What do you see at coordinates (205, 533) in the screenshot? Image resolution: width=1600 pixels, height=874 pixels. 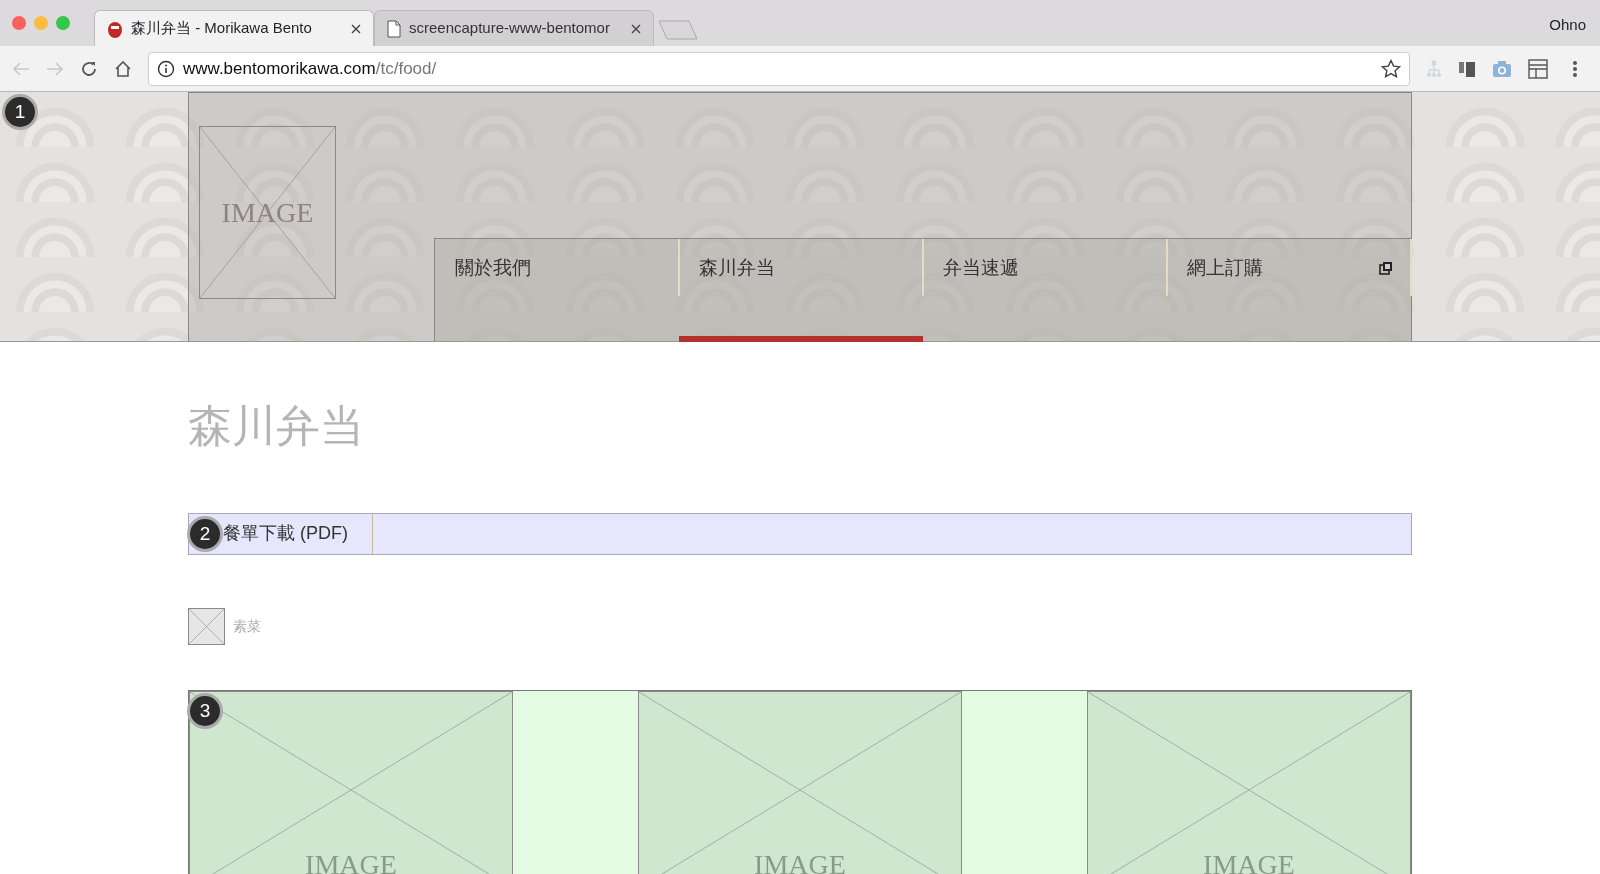 I see `step-marker: 2` at bounding box center [205, 533].